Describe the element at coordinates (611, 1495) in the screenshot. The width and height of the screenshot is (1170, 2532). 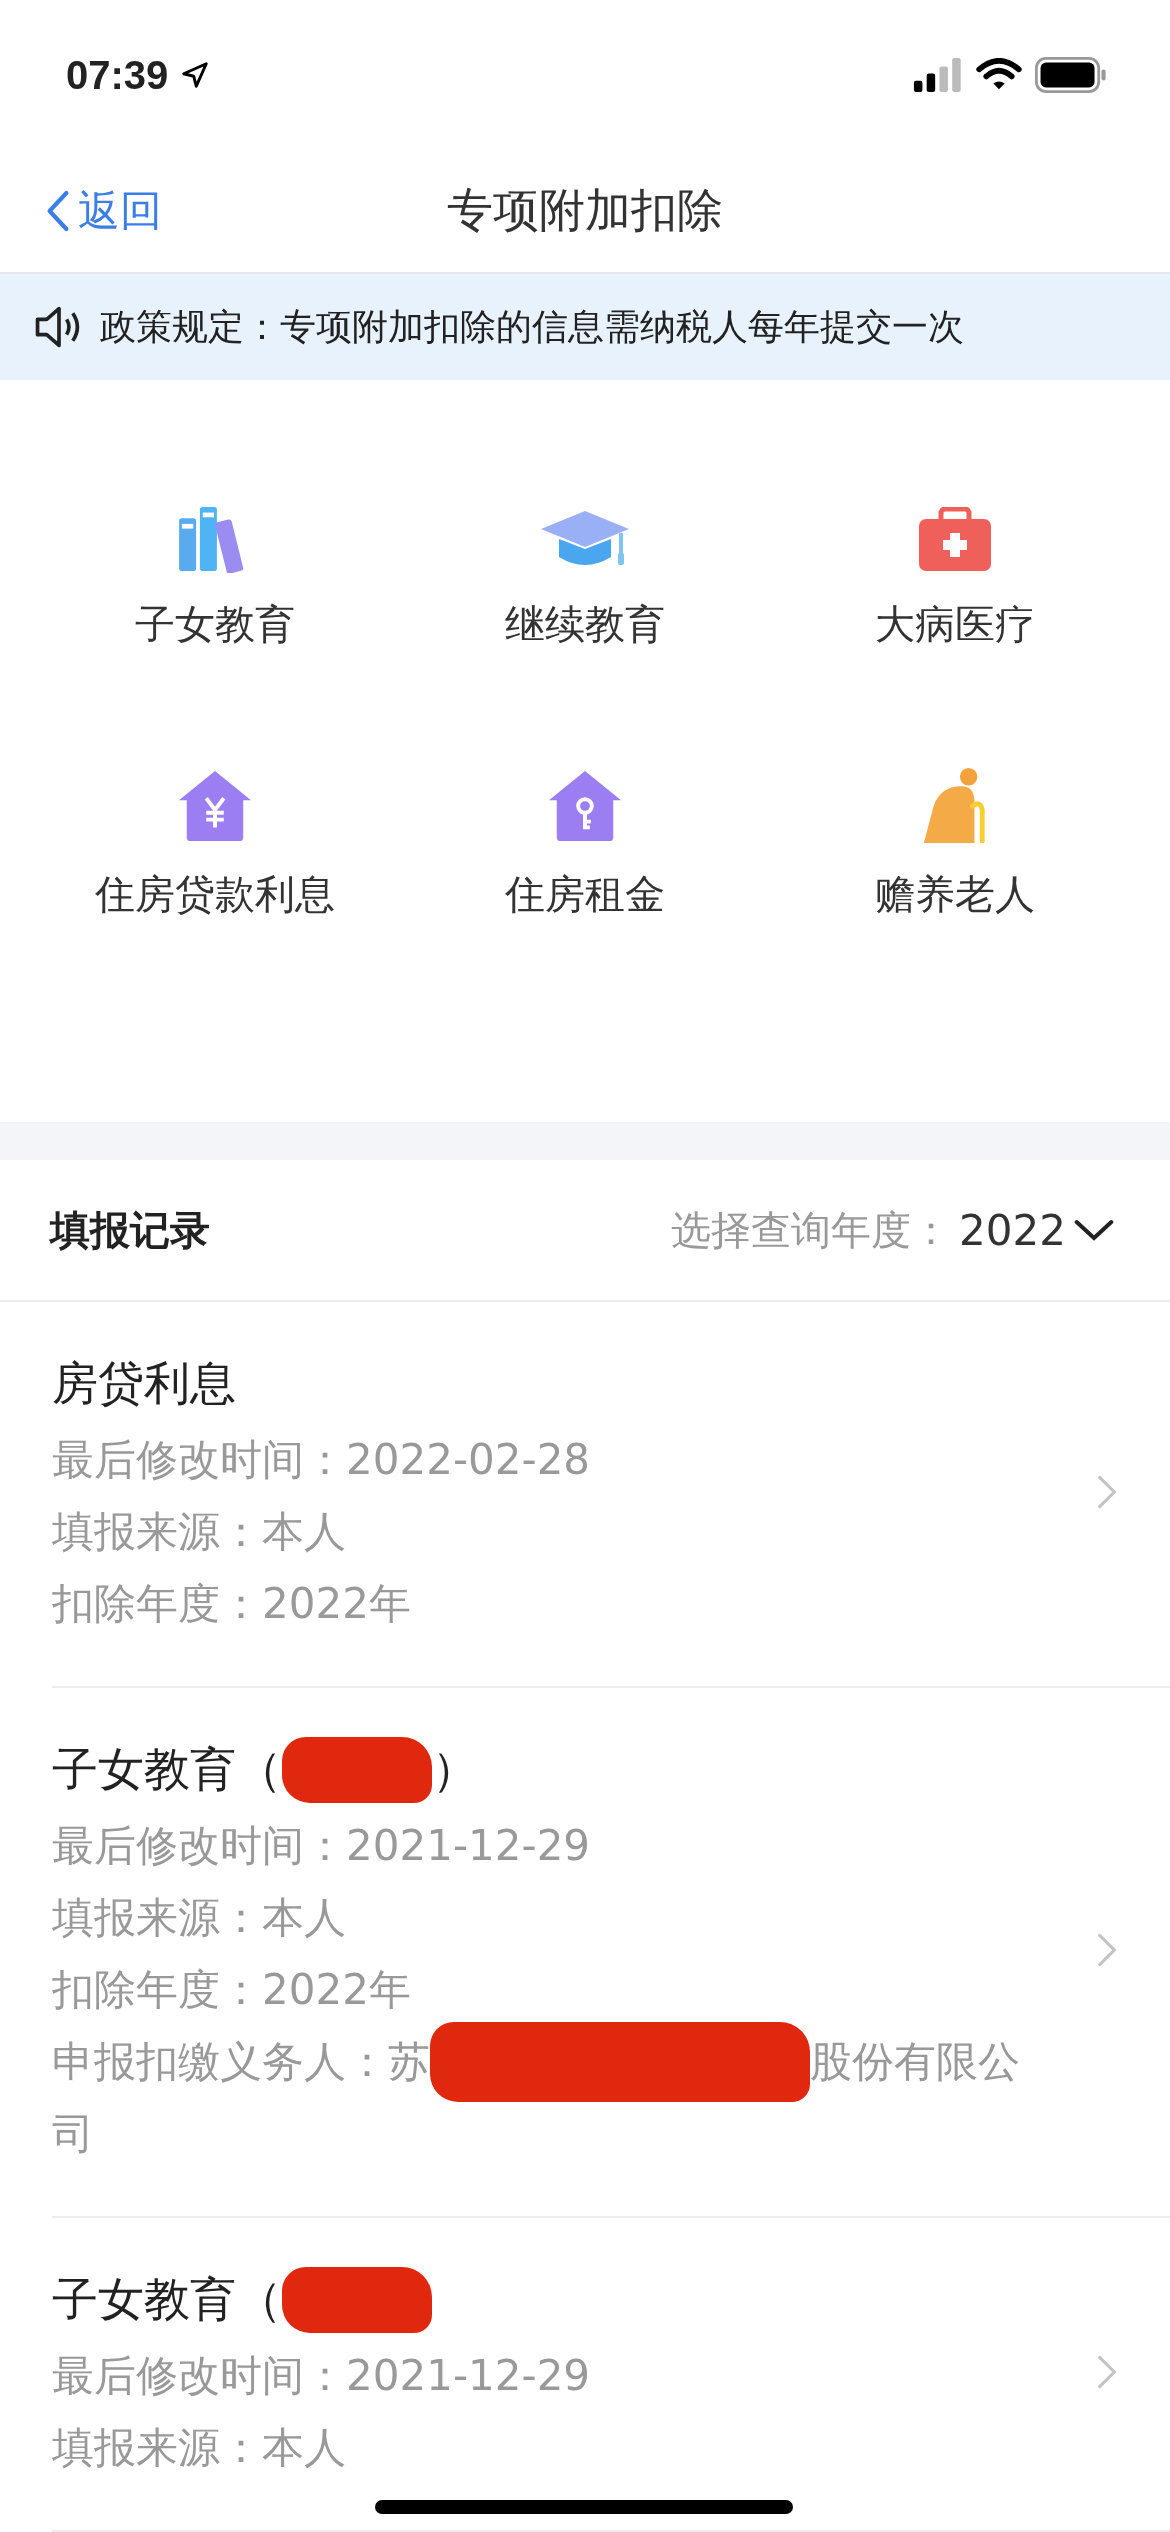
I see `record-item: 房贷利息 最后修改时间：2022-02-28 填报来源：本人 扣除年度：2022年` at that location.